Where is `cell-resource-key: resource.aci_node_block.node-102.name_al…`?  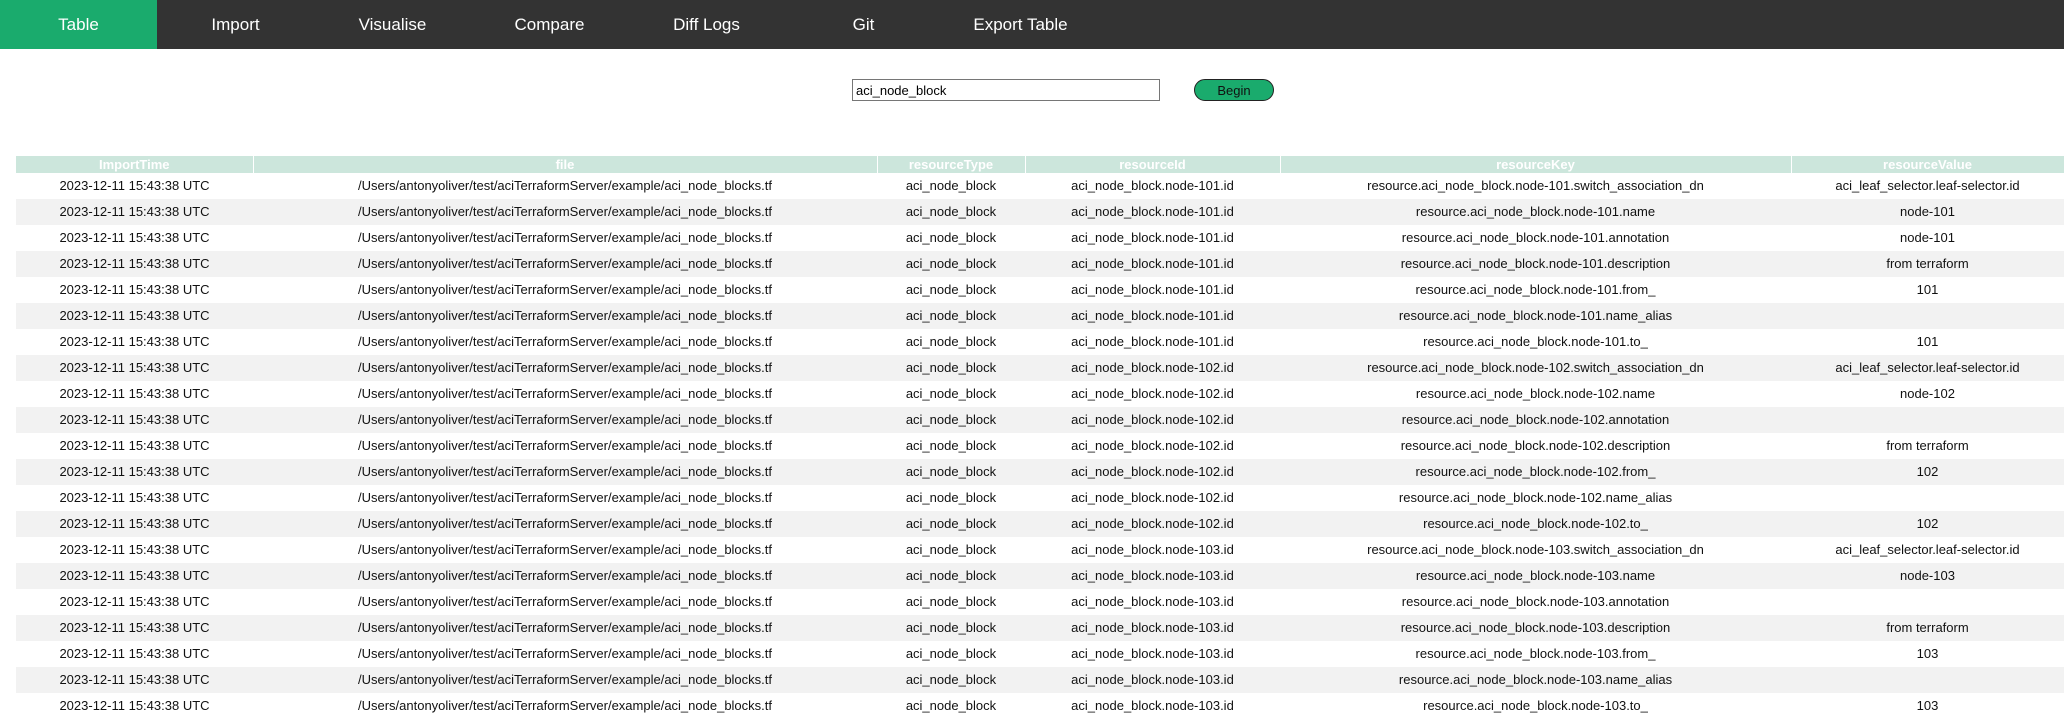
cell-resource-key: resource.aci_node_block.node-102.name_al… is located at coordinates (1535, 498).